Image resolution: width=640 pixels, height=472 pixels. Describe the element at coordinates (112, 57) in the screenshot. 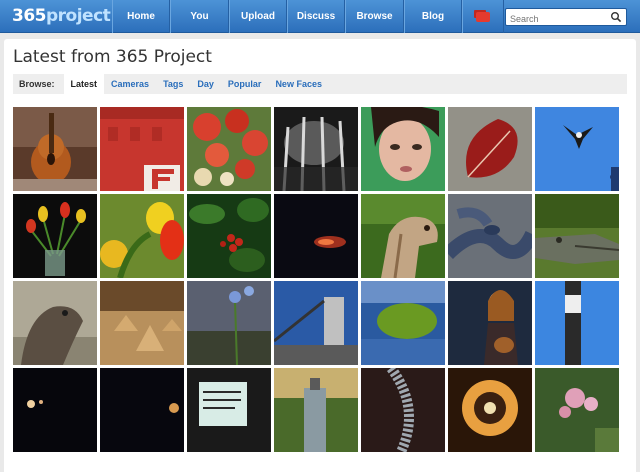

I see `page-title: Latest from 365 Project` at that location.